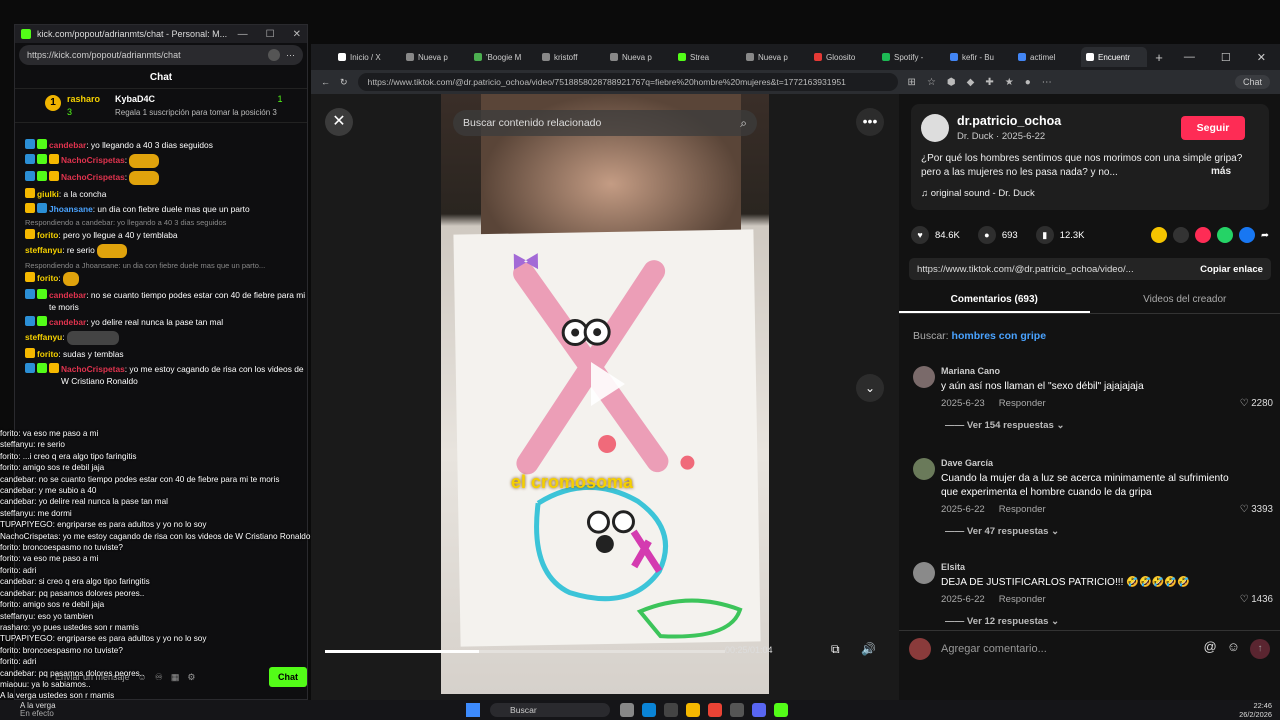 This screenshot has width=1280, height=720. I want to click on extension-icon: ⊞, so click(912, 82).